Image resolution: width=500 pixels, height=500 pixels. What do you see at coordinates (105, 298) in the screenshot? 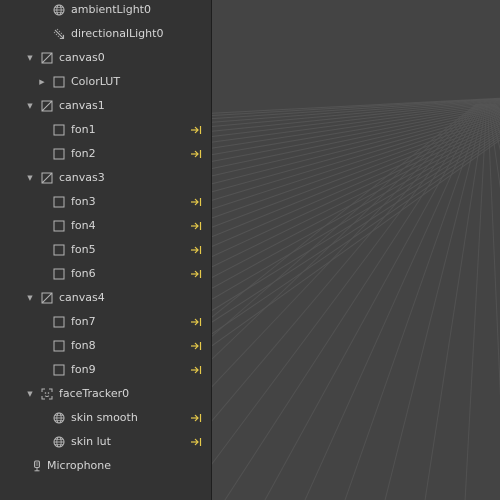
I see `scene-tree-item: ▼ canvas4` at bounding box center [105, 298].